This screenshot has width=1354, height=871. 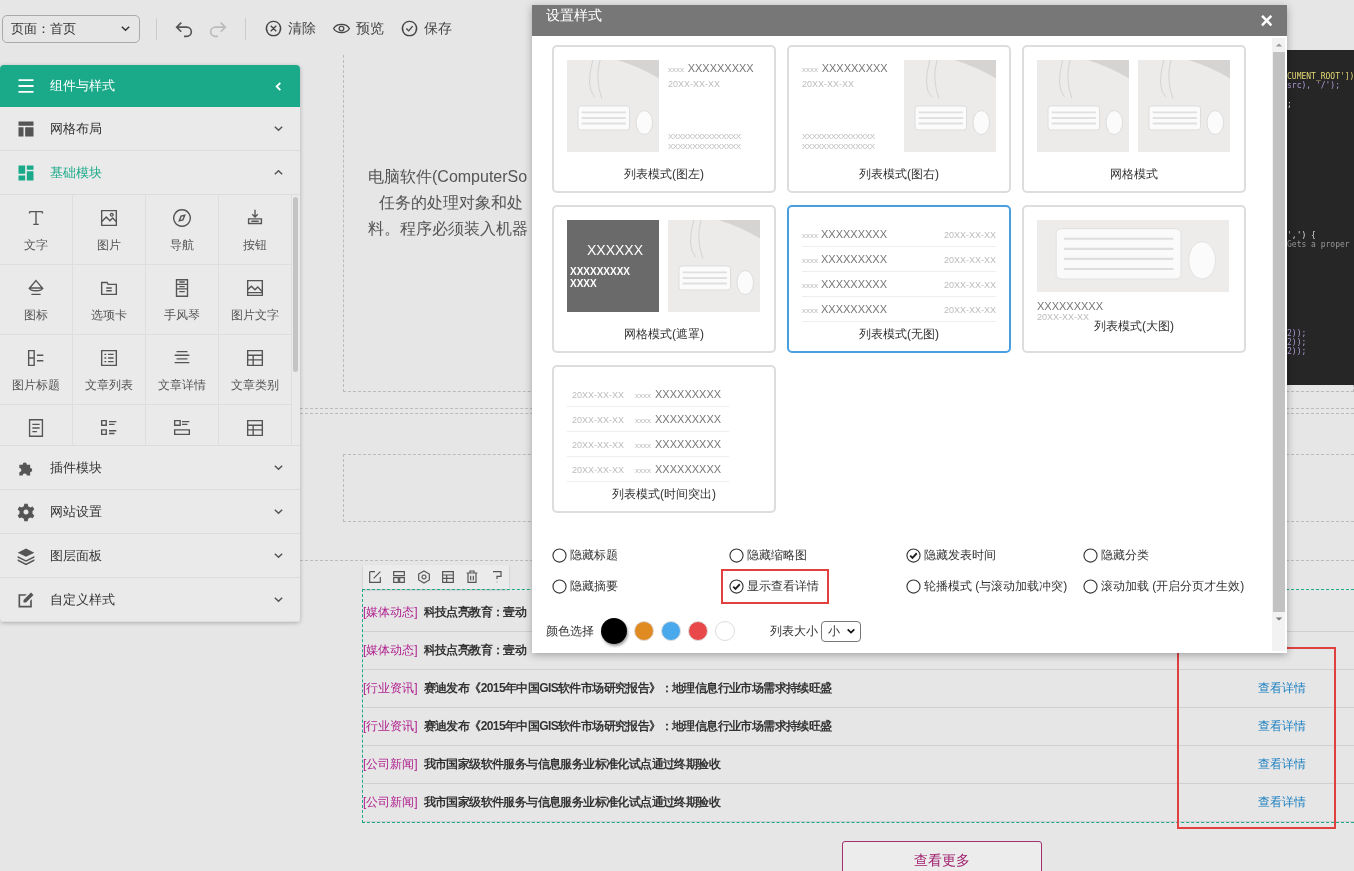 I want to click on module-item: 文章类别, so click(x=255, y=370).